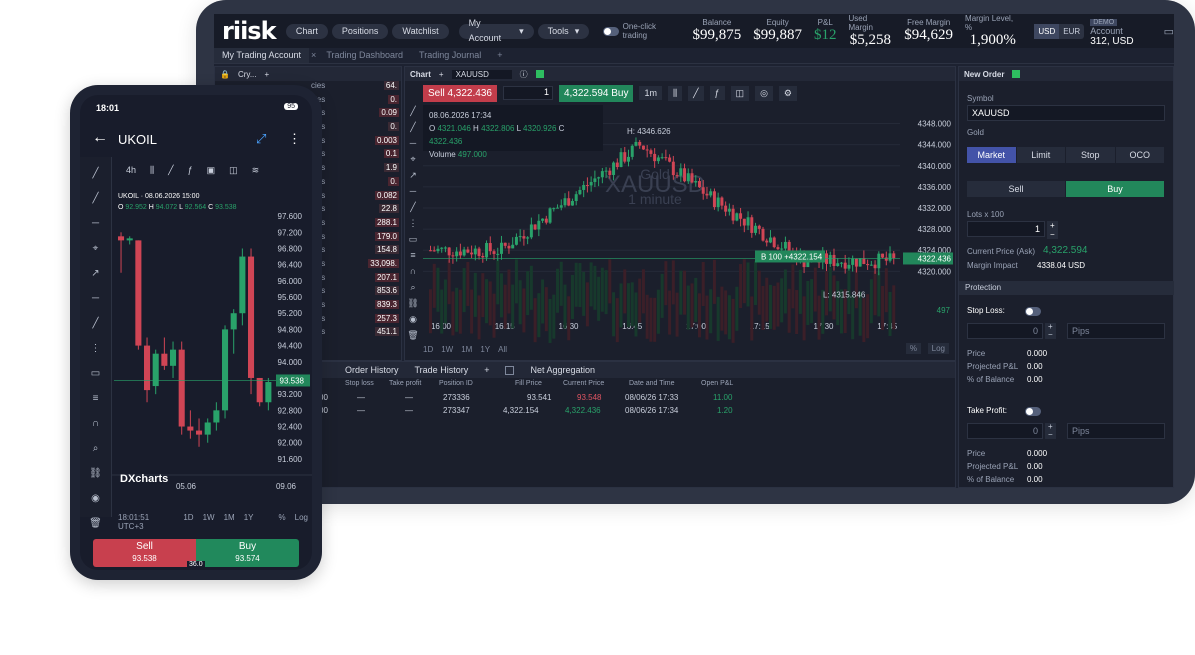 The image size is (1195, 655). What do you see at coordinates (1006, 229) in the screenshot?
I see `lots-input: 1` at bounding box center [1006, 229].